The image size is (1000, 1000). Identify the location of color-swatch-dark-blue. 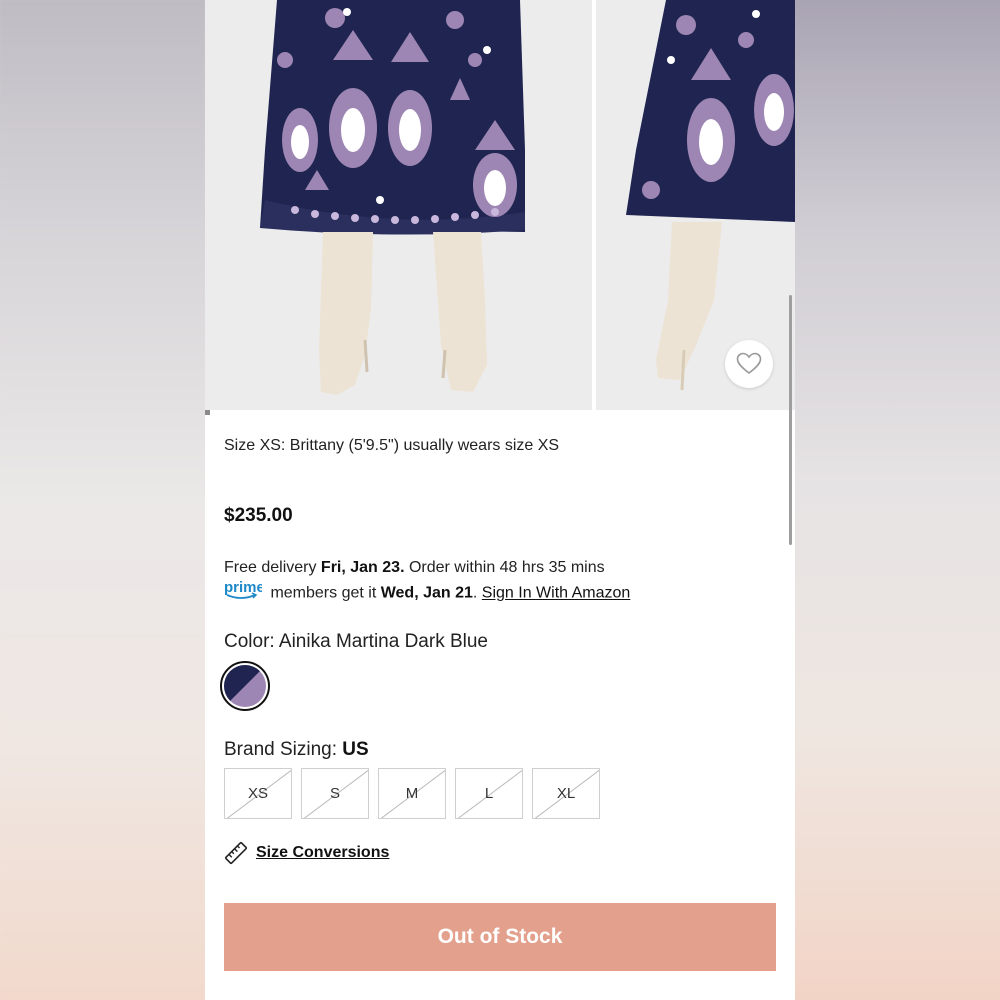
(245, 686).